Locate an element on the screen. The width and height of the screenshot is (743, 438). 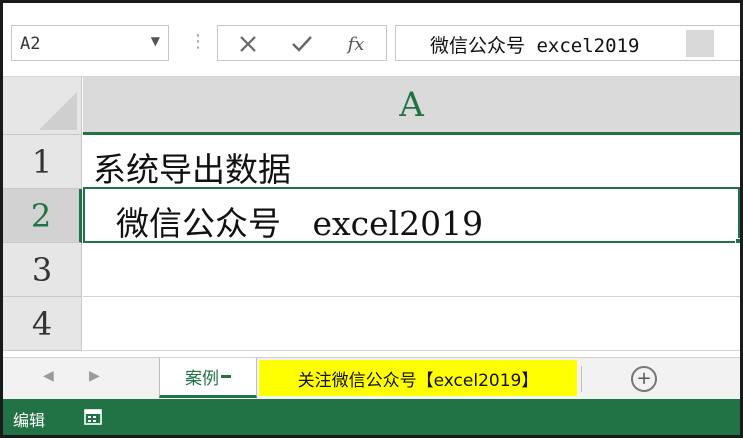
cell-a3 is located at coordinates (411, 270).